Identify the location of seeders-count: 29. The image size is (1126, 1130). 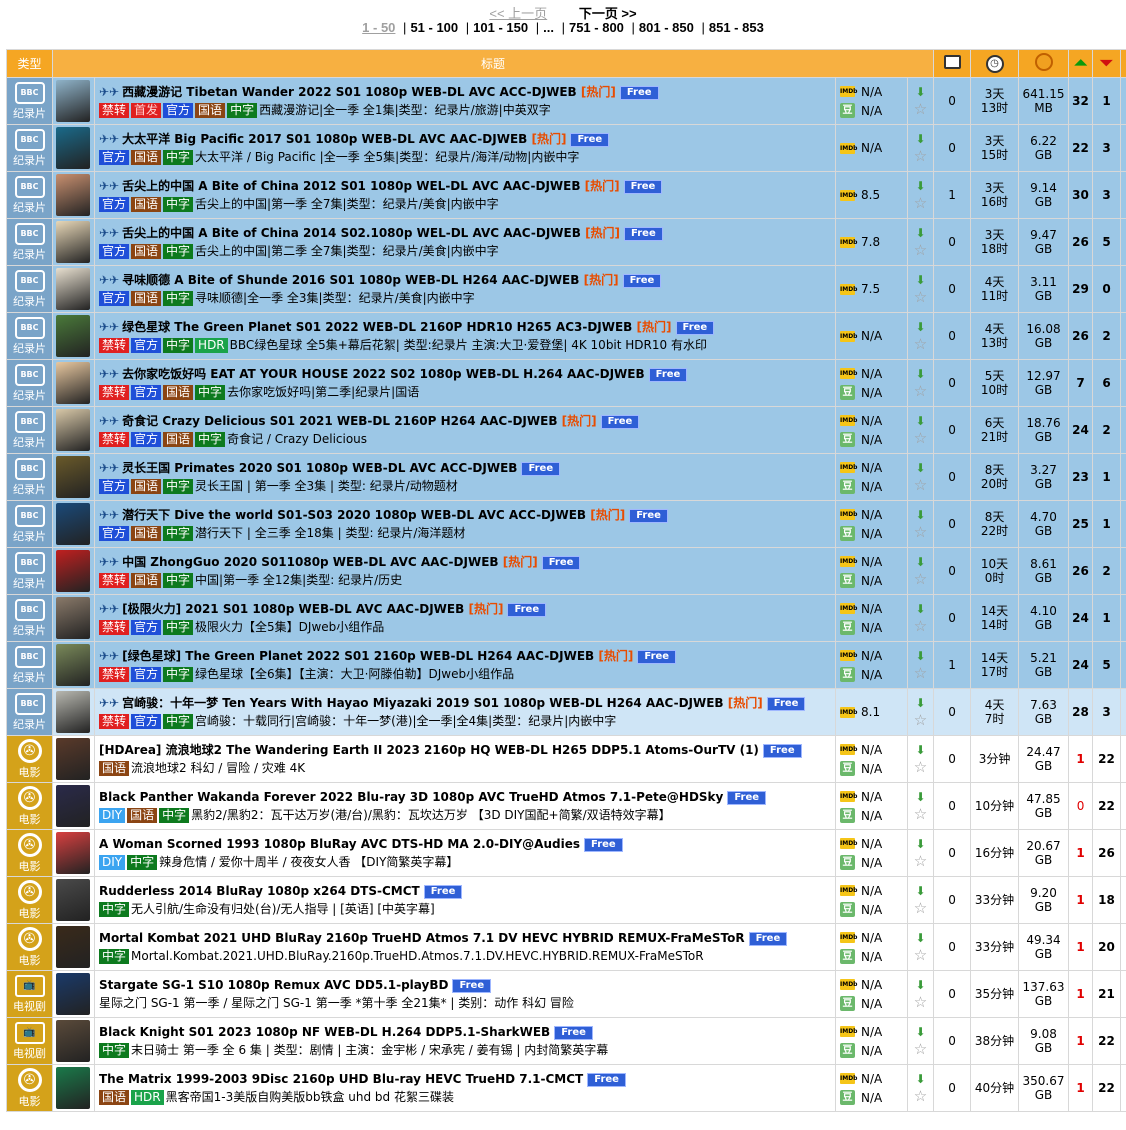
(1081, 289).